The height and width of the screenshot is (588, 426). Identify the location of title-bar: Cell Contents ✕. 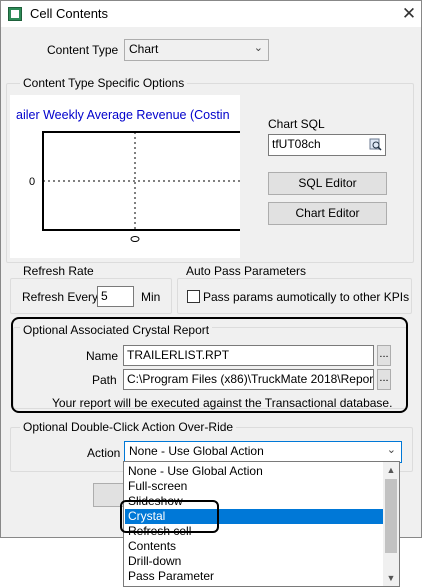
(211, 14).